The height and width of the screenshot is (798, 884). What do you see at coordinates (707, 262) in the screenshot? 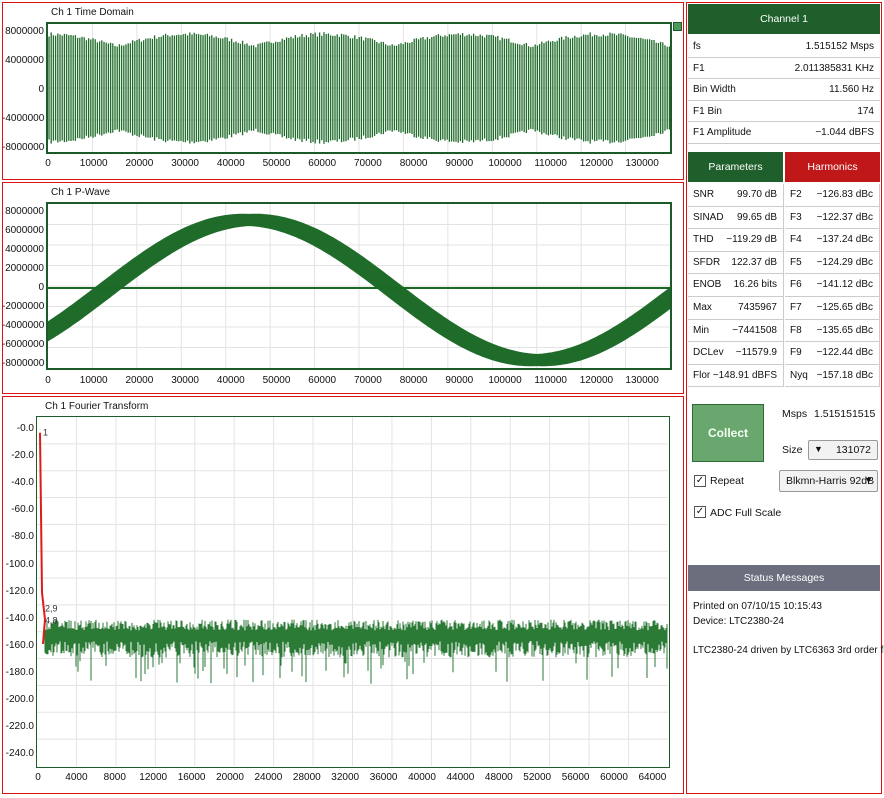
I see `parameter-key: SFDR` at bounding box center [707, 262].